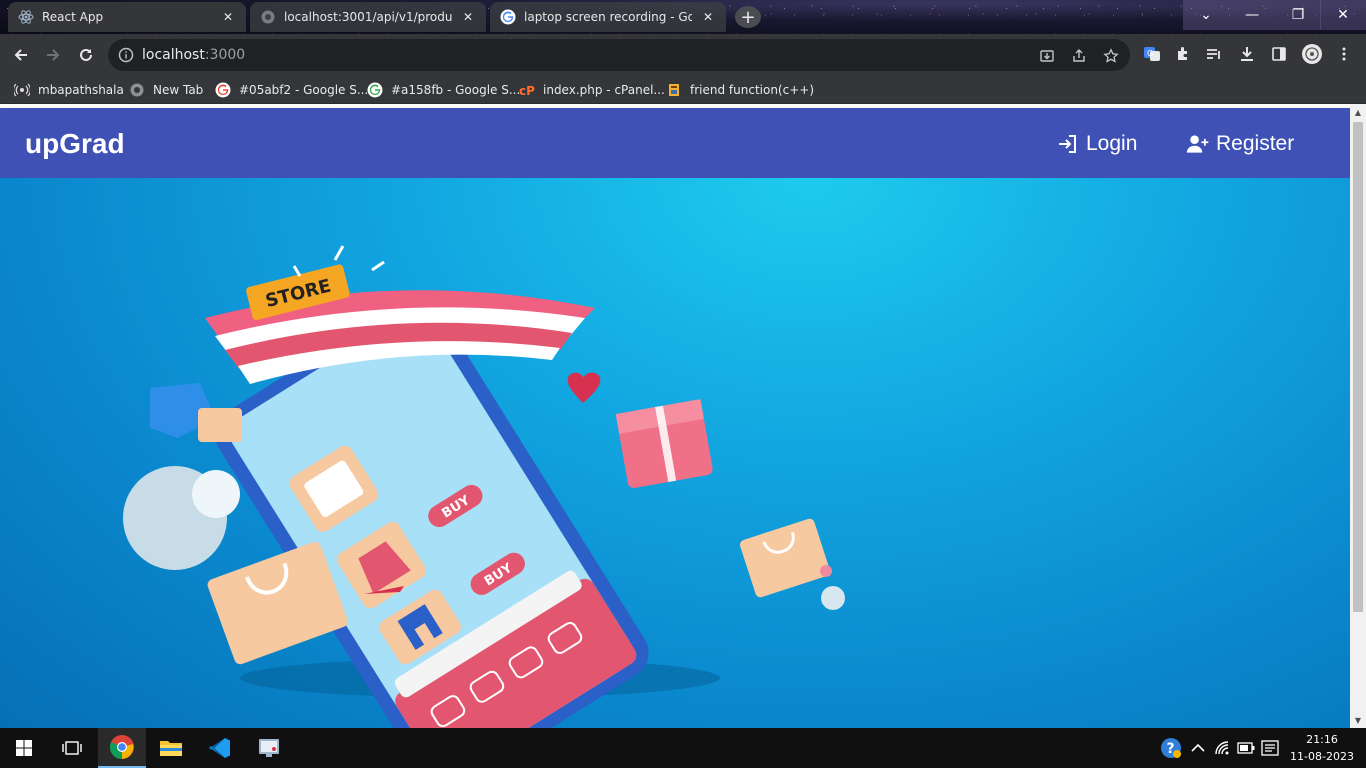 This screenshot has width=1366, height=768. Describe the element at coordinates (675, 143) in the screenshot. I see `app-bar: upGrad Login Register` at that location.